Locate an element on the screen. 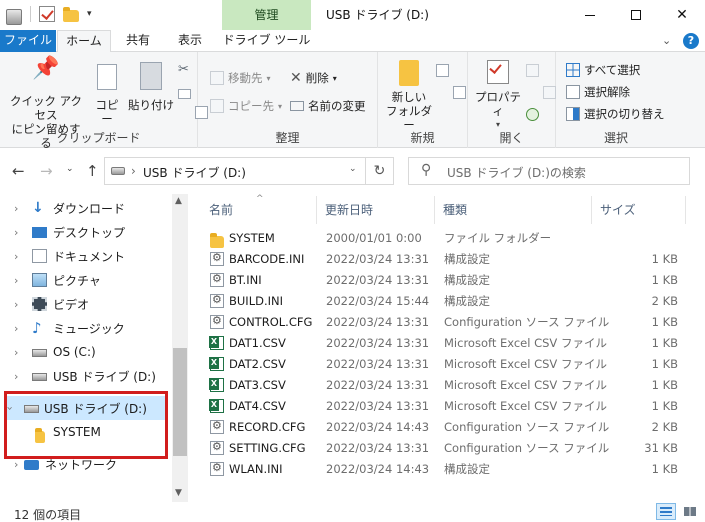 The height and width of the screenshot is (522, 705). rename-button: 名前の変更 is located at coordinates (328, 106).